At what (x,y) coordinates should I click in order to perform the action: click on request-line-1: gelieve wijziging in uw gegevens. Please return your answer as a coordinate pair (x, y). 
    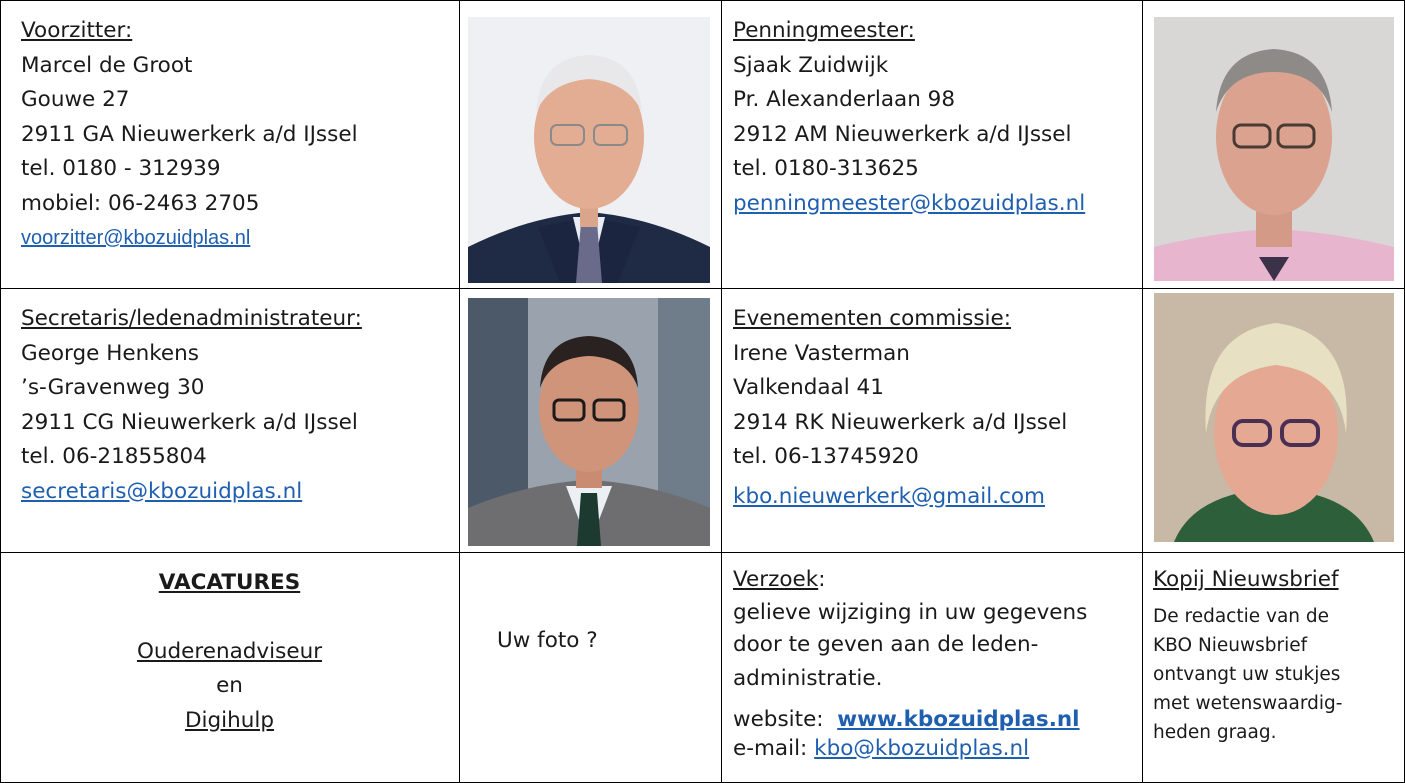
    Looking at the image, I should click on (910, 612).